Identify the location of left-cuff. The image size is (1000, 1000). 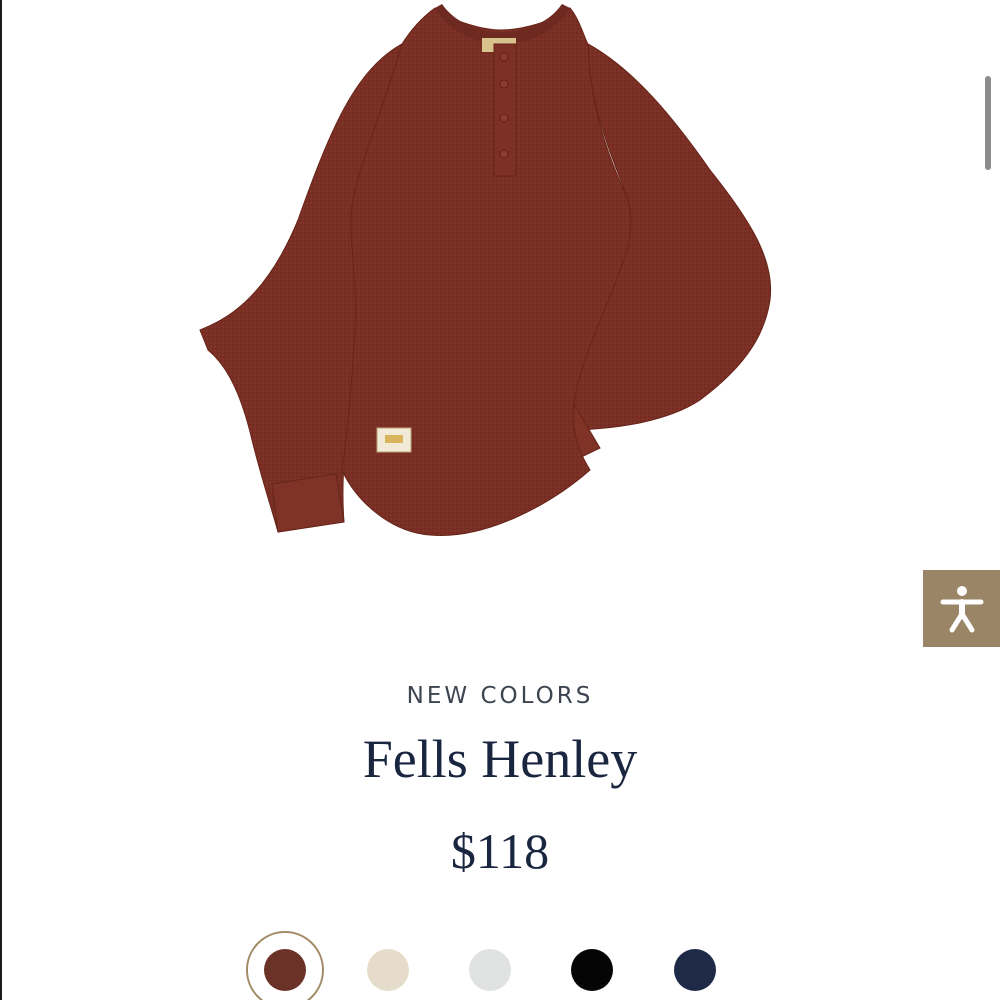
(308, 503).